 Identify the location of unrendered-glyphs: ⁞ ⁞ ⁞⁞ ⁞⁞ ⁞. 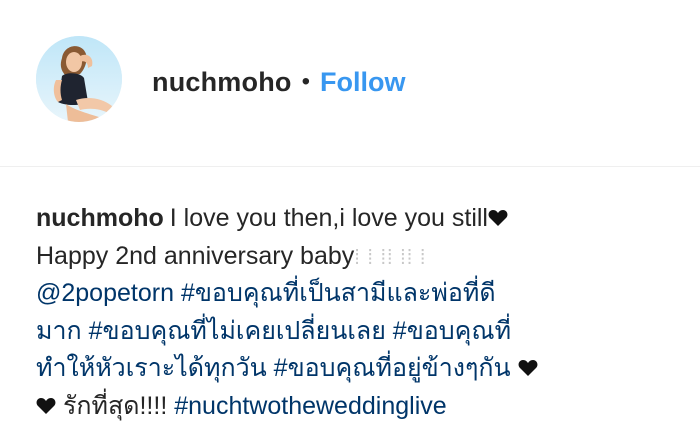
(390, 257).